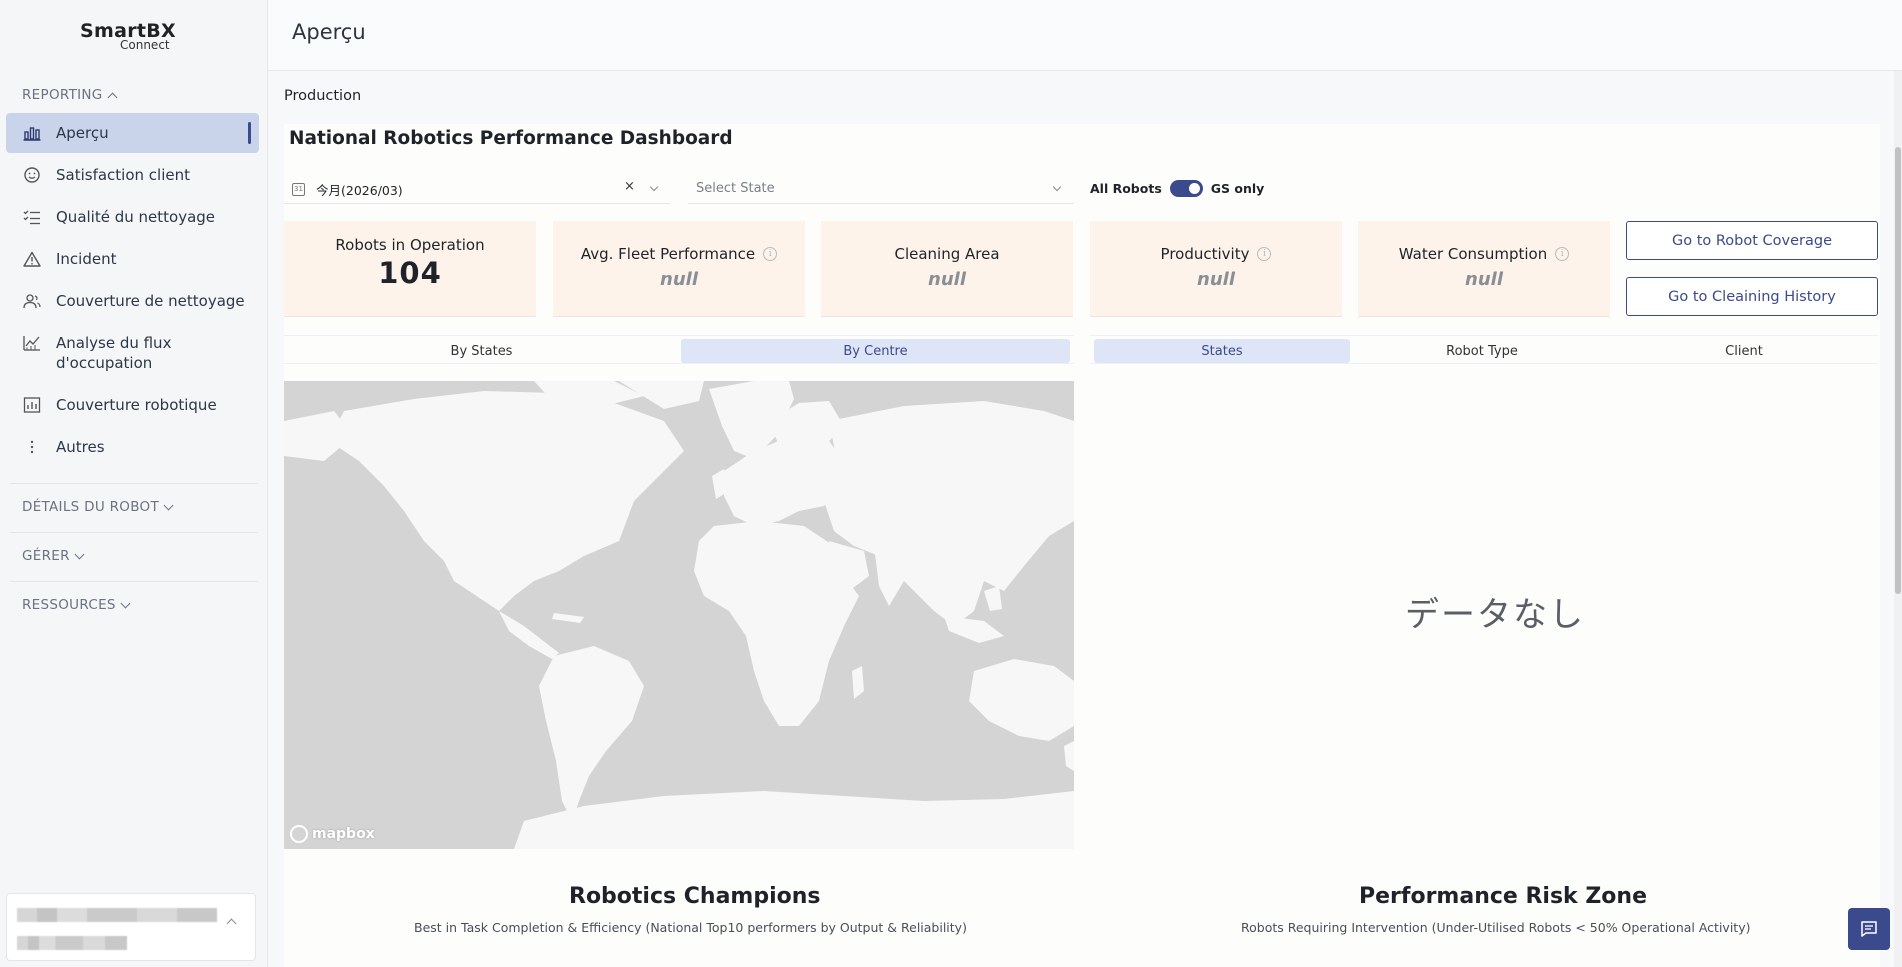 The height and width of the screenshot is (967, 1902). I want to click on sidebar-item-label: Couverture de nettoyage, so click(150, 301).